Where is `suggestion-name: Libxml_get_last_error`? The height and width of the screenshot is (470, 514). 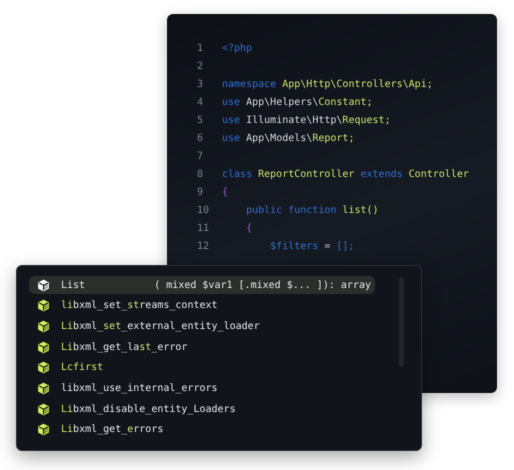
suggestion-name: Libxml_get_last_error is located at coordinates (124, 347).